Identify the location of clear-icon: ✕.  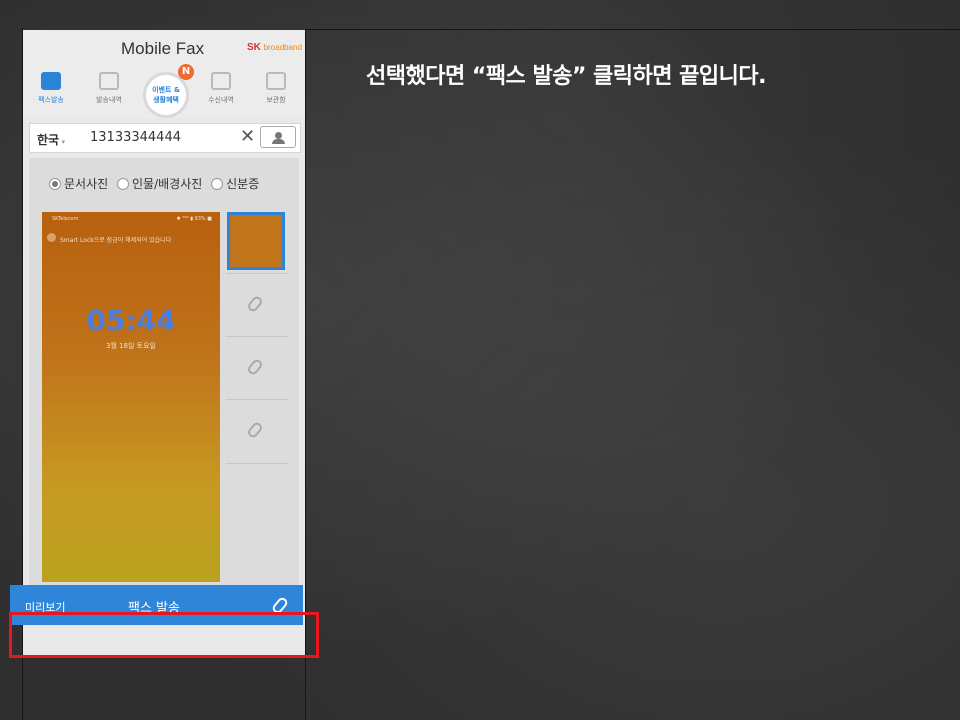
(247, 136).